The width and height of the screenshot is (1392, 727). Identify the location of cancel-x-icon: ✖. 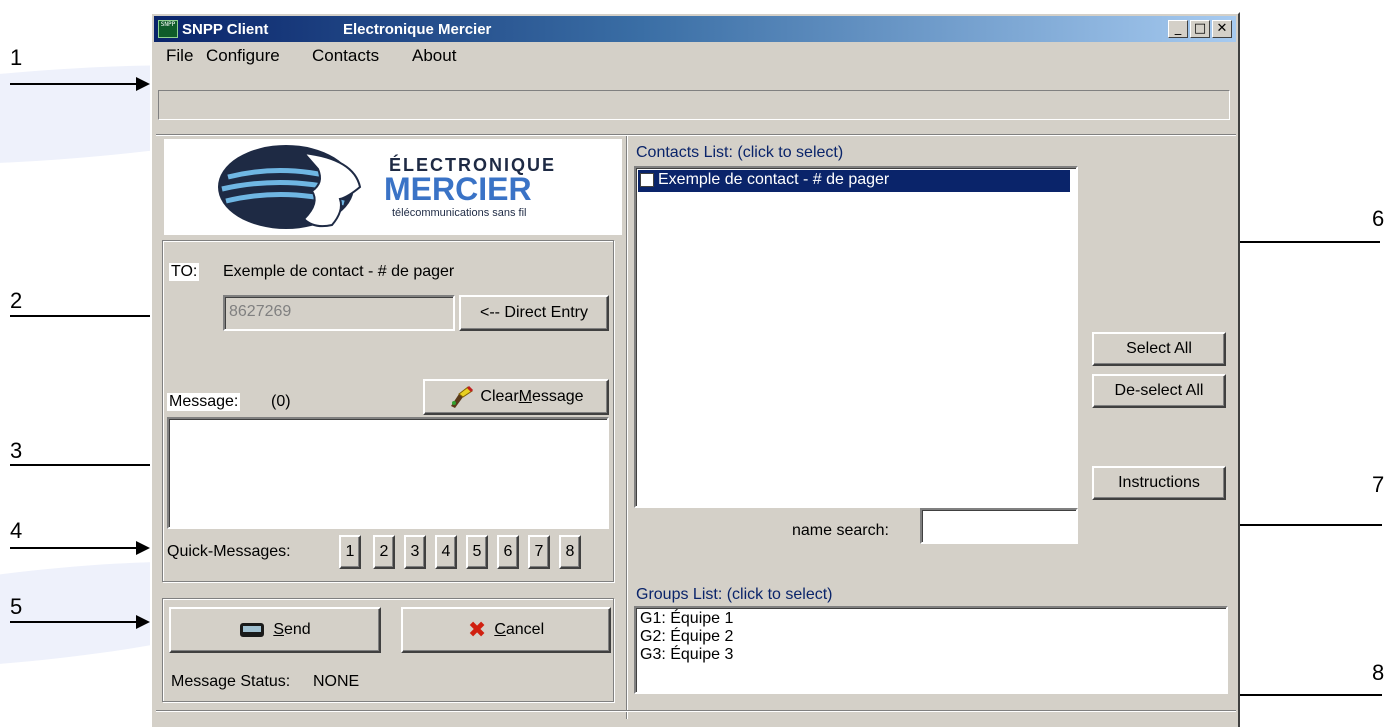
(477, 630).